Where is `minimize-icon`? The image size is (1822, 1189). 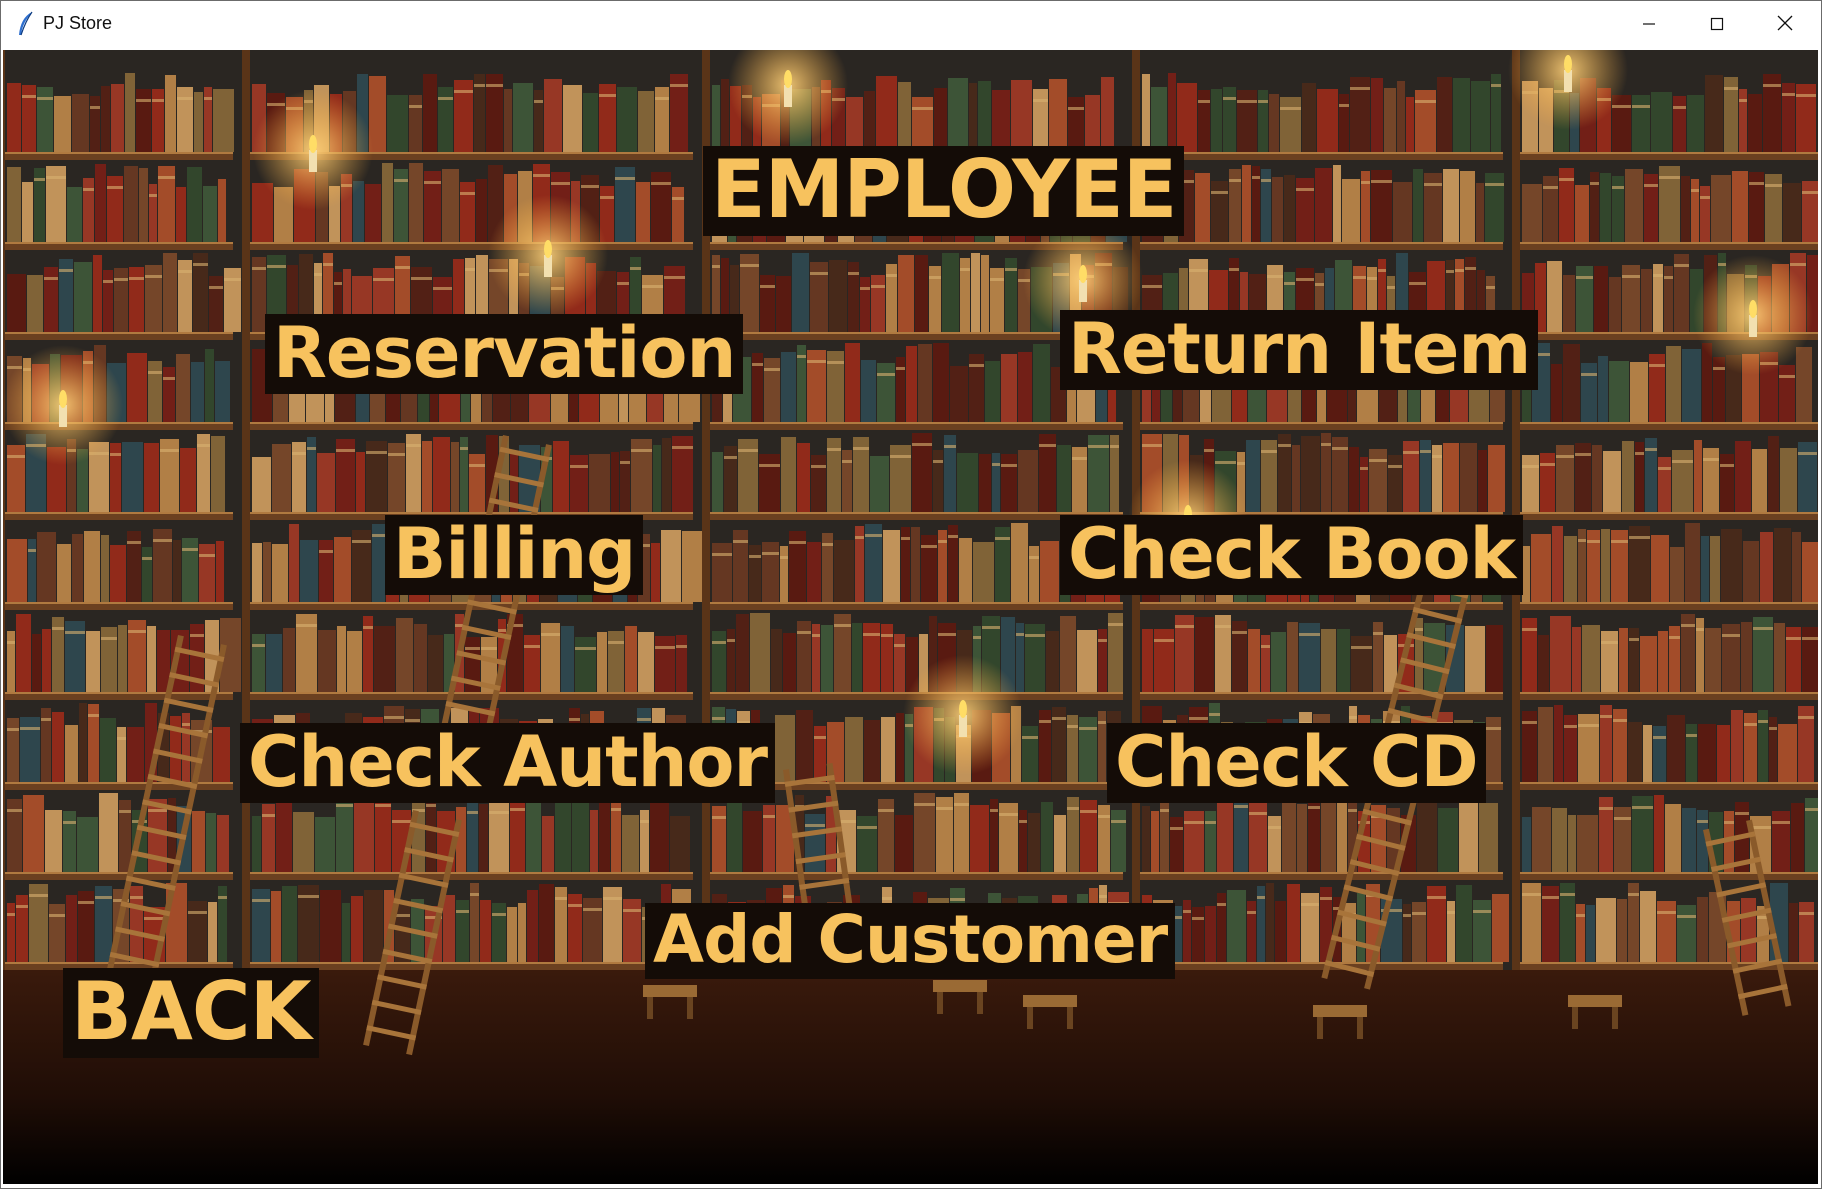 minimize-icon is located at coordinates (1649, 25).